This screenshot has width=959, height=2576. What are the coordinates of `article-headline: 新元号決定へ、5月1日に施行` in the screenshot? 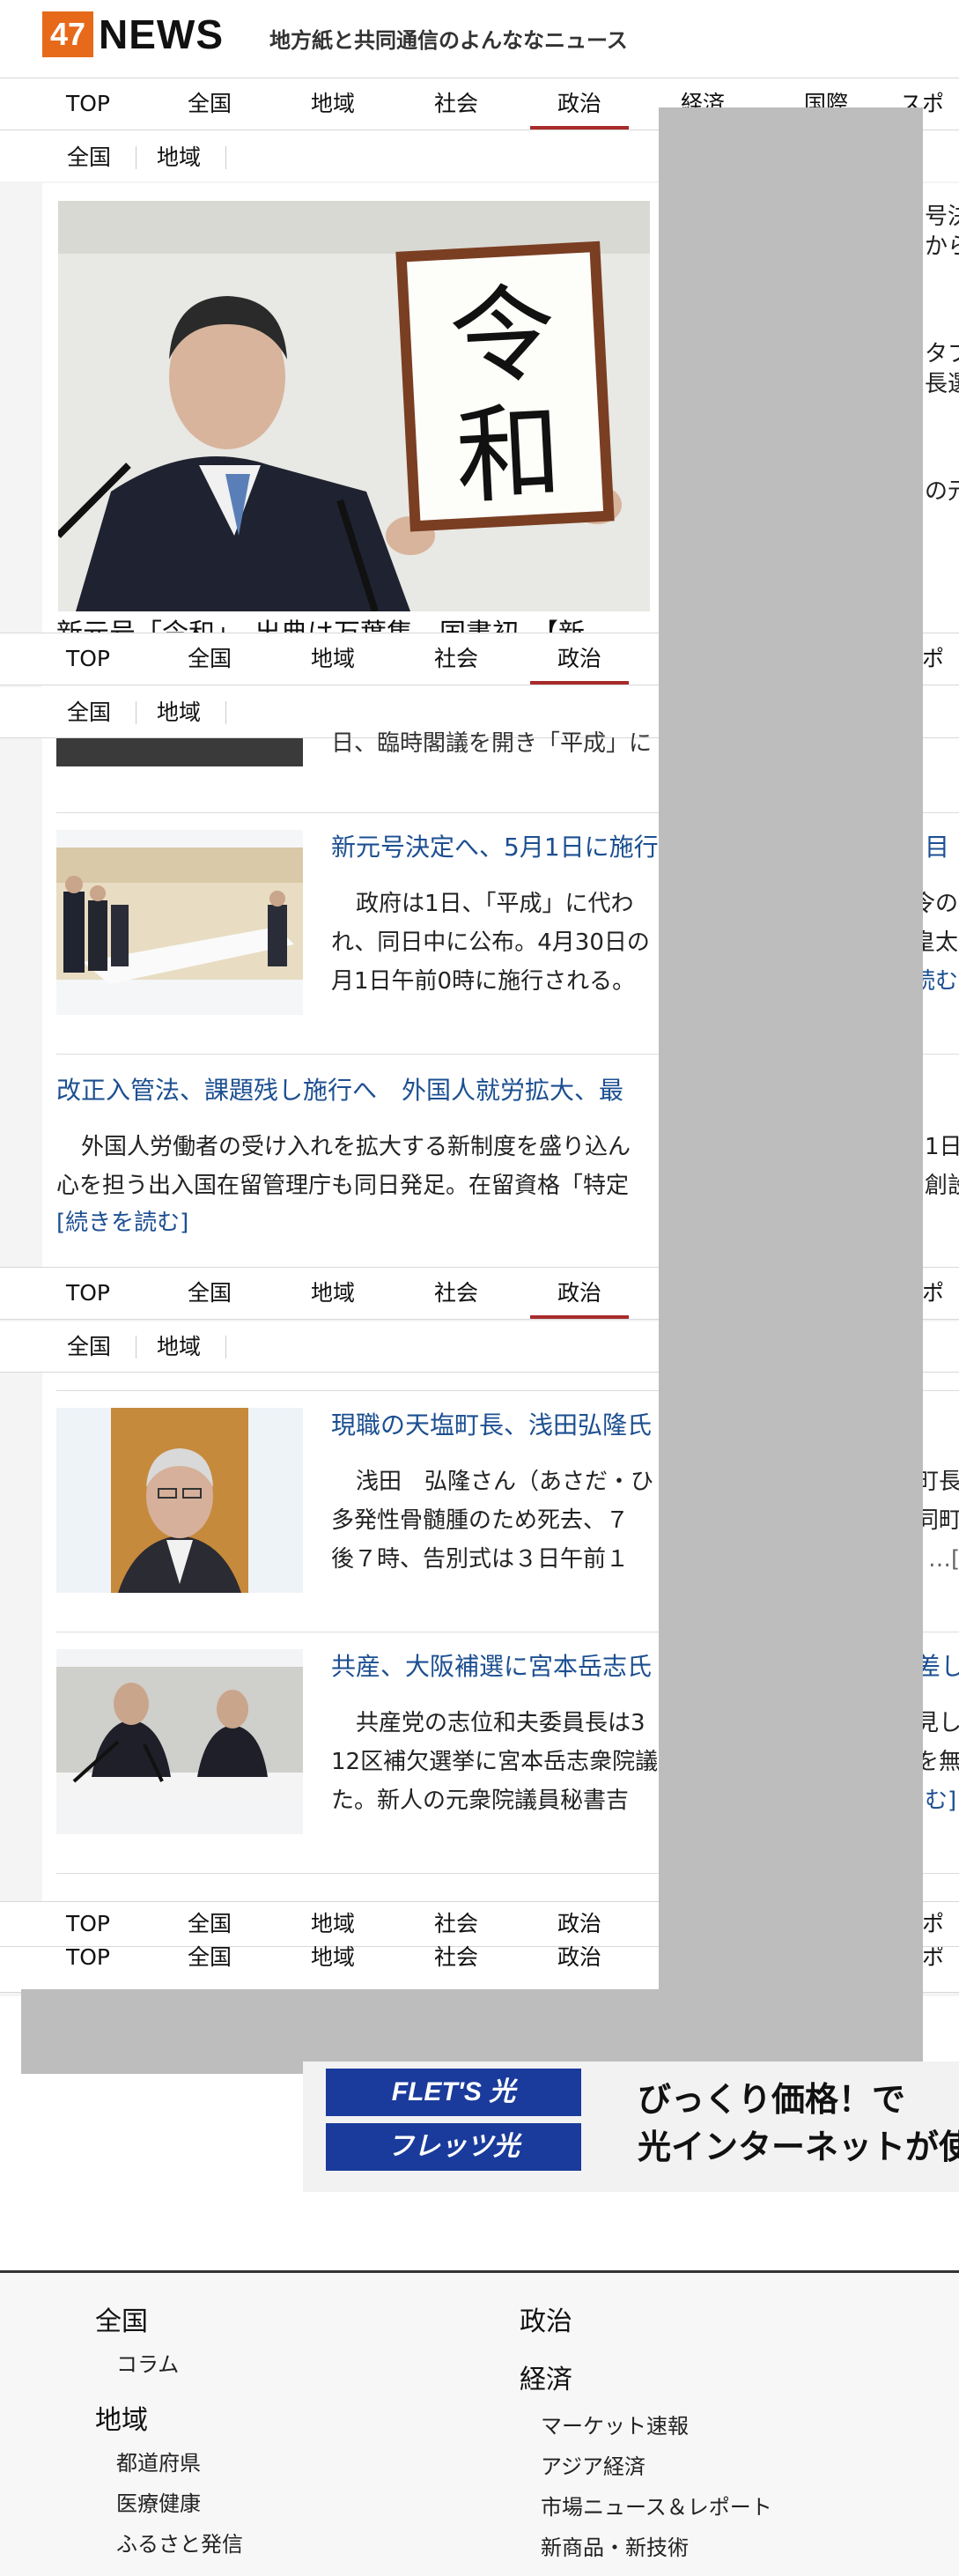 It's located at (495, 846).